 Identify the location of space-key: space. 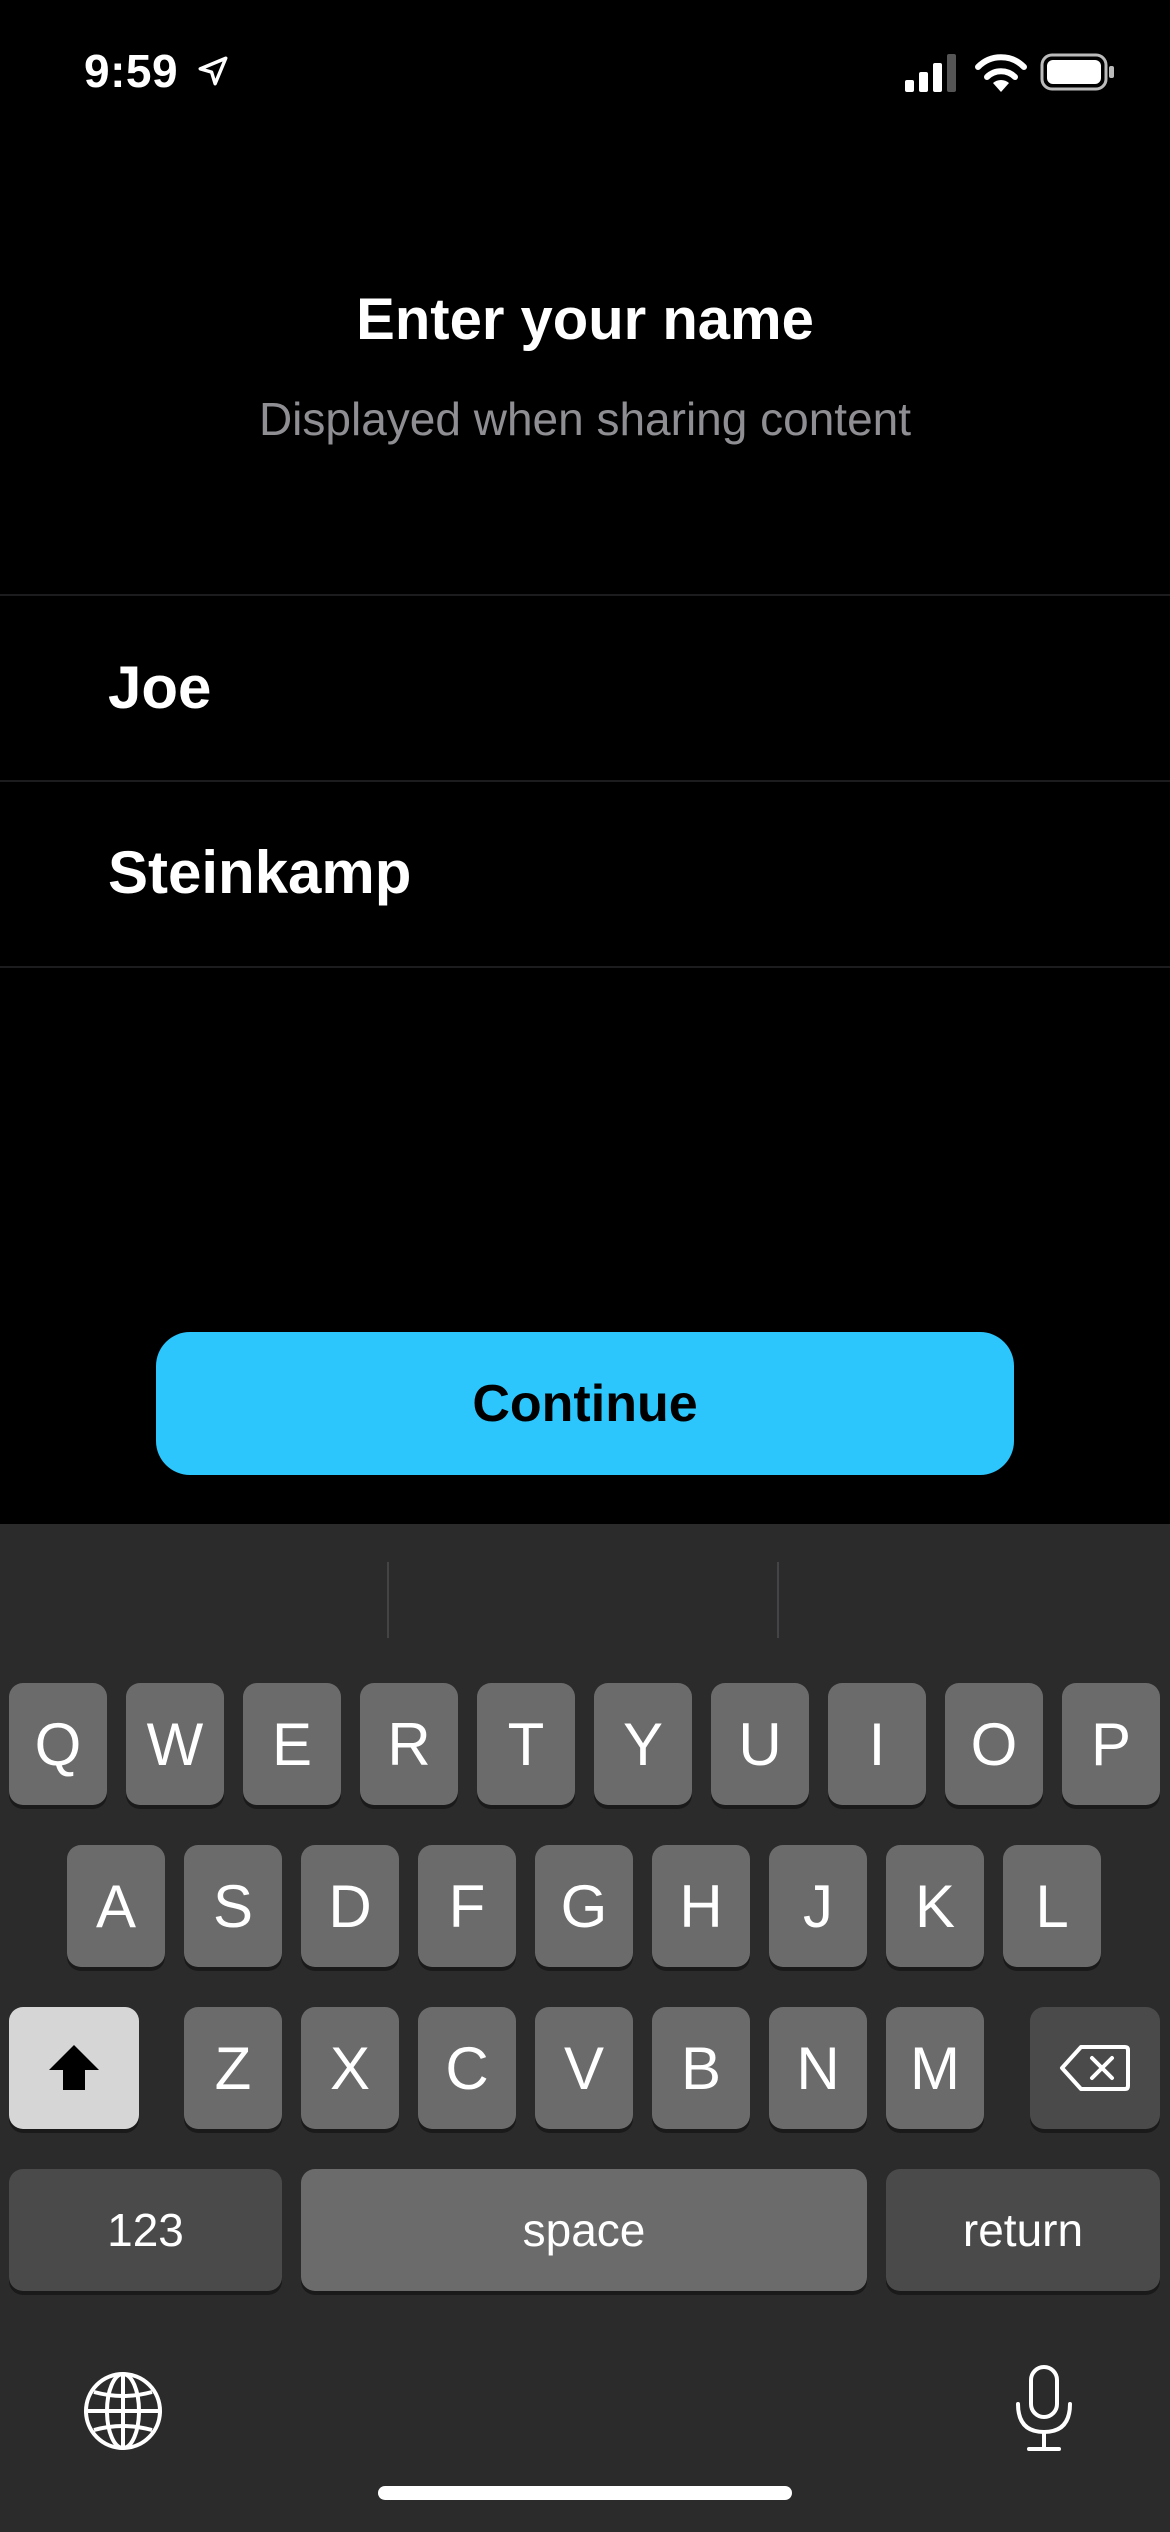
(584, 2230).